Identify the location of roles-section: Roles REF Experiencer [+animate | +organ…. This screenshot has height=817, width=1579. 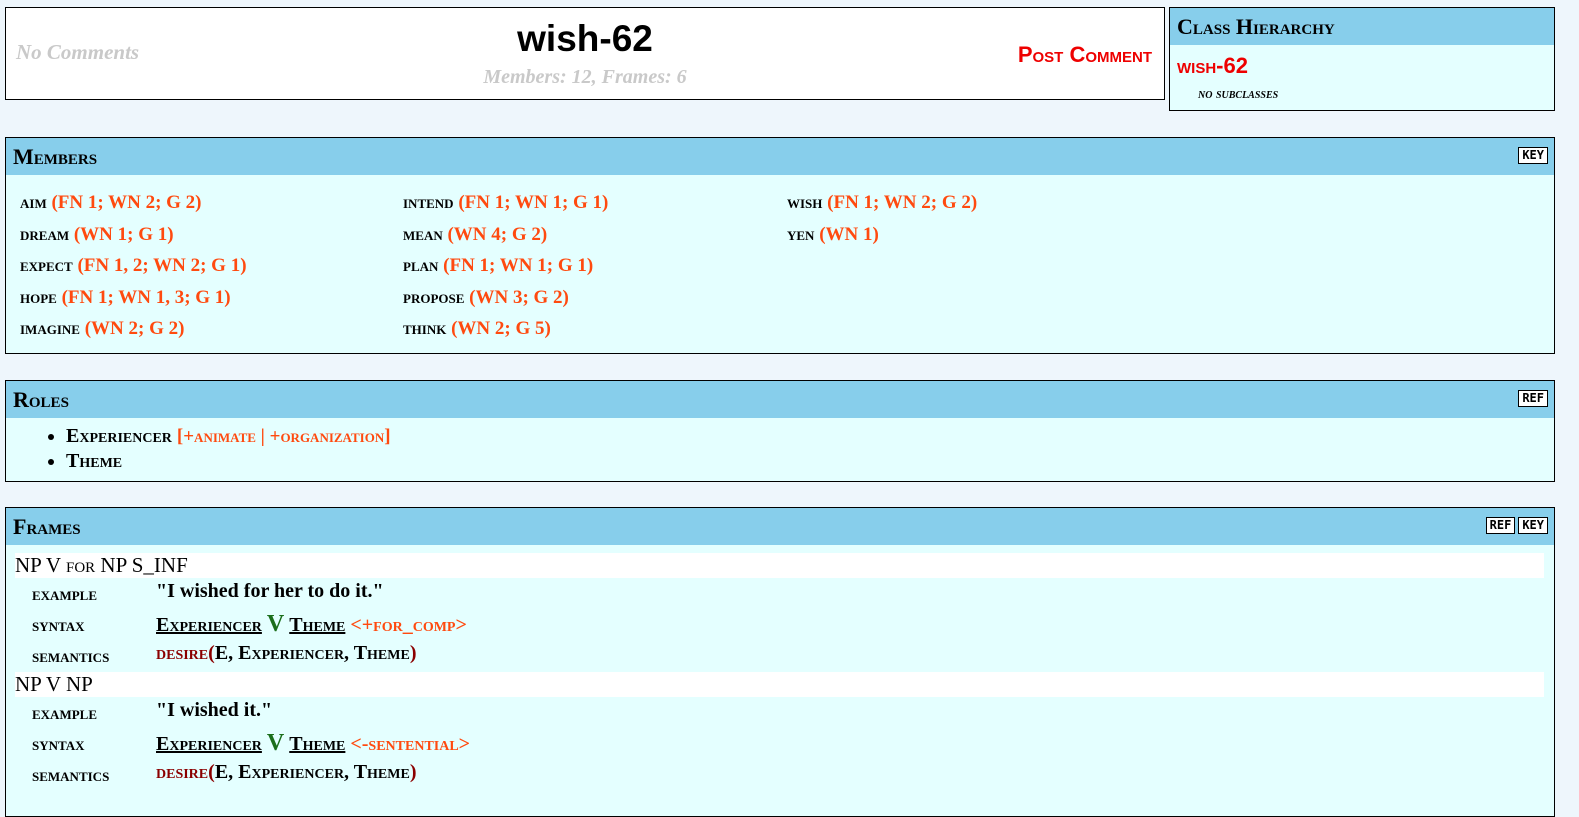
(780, 431).